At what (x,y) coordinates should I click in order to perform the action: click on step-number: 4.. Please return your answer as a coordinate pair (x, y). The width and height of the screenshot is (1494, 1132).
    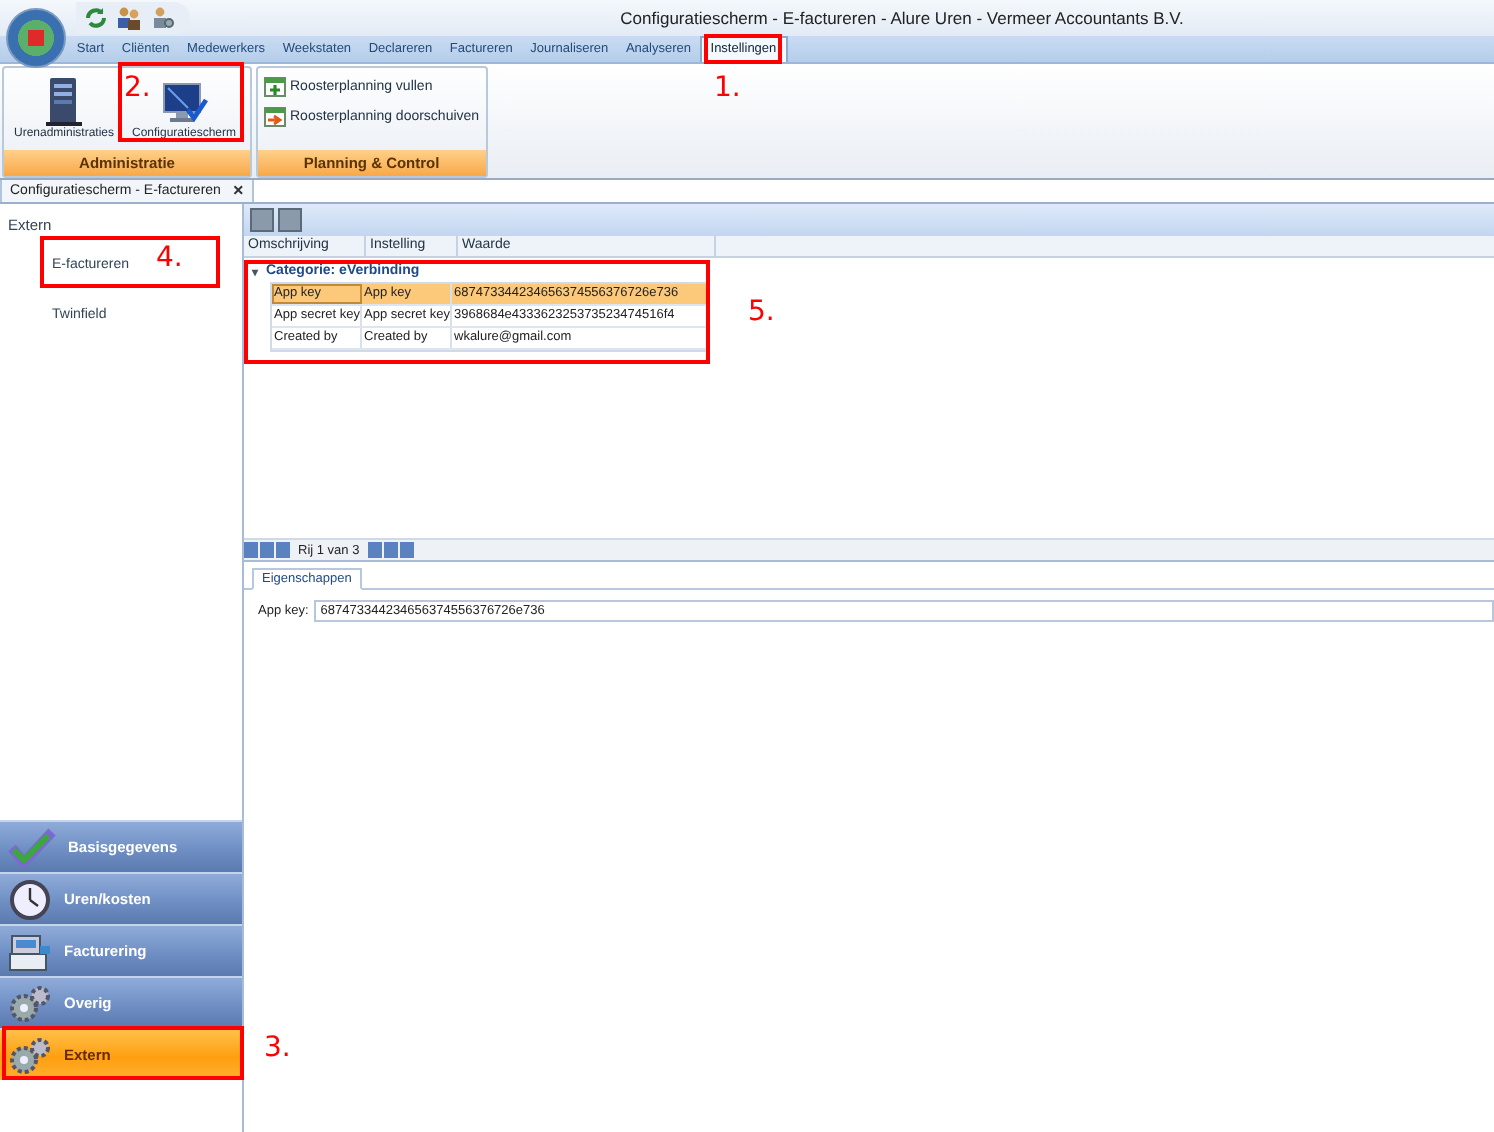
    Looking at the image, I should click on (169, 258).